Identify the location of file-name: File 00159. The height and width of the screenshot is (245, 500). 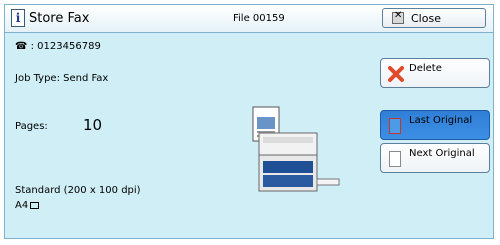
(259, 18).